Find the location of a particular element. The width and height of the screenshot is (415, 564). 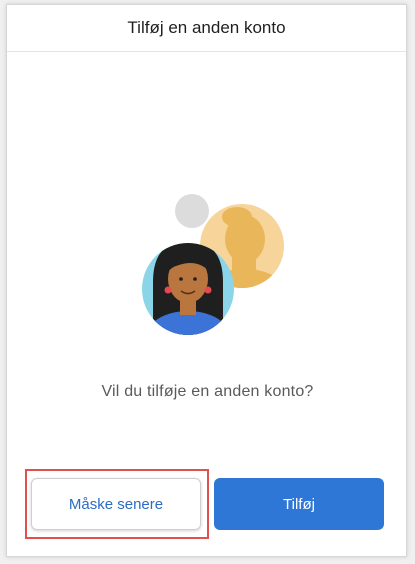

add-account-button: Tilføj is located at coordinates (299, 504).